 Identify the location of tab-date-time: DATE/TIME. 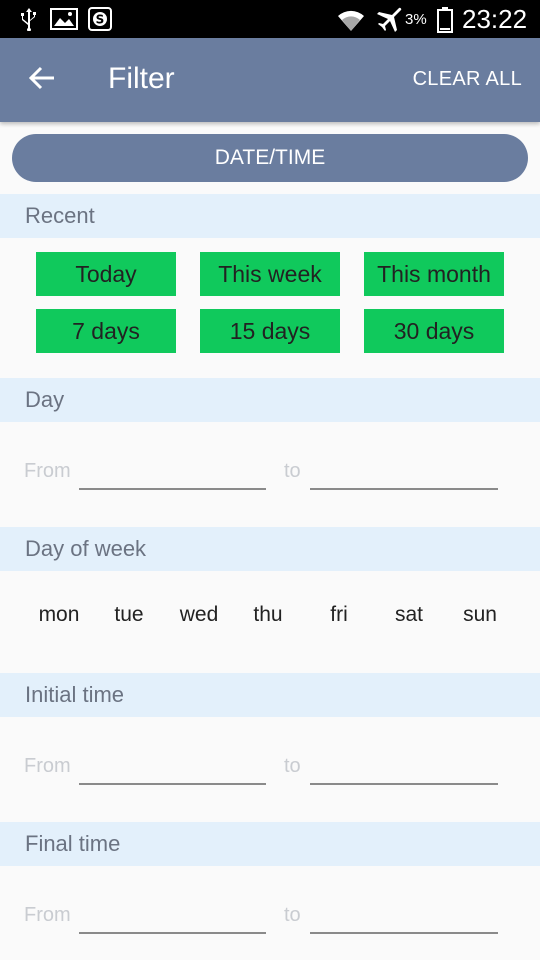
(270, 158).